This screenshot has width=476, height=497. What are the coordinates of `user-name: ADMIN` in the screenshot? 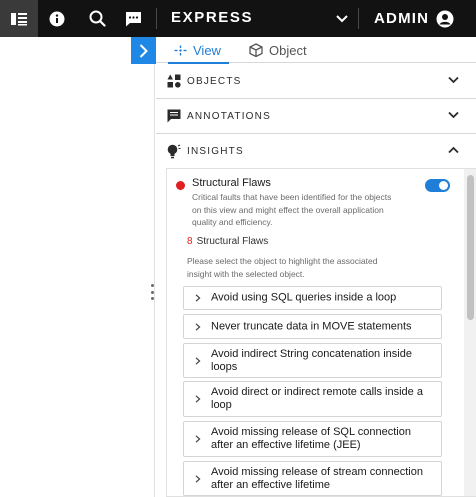 It's located at (401, 18).